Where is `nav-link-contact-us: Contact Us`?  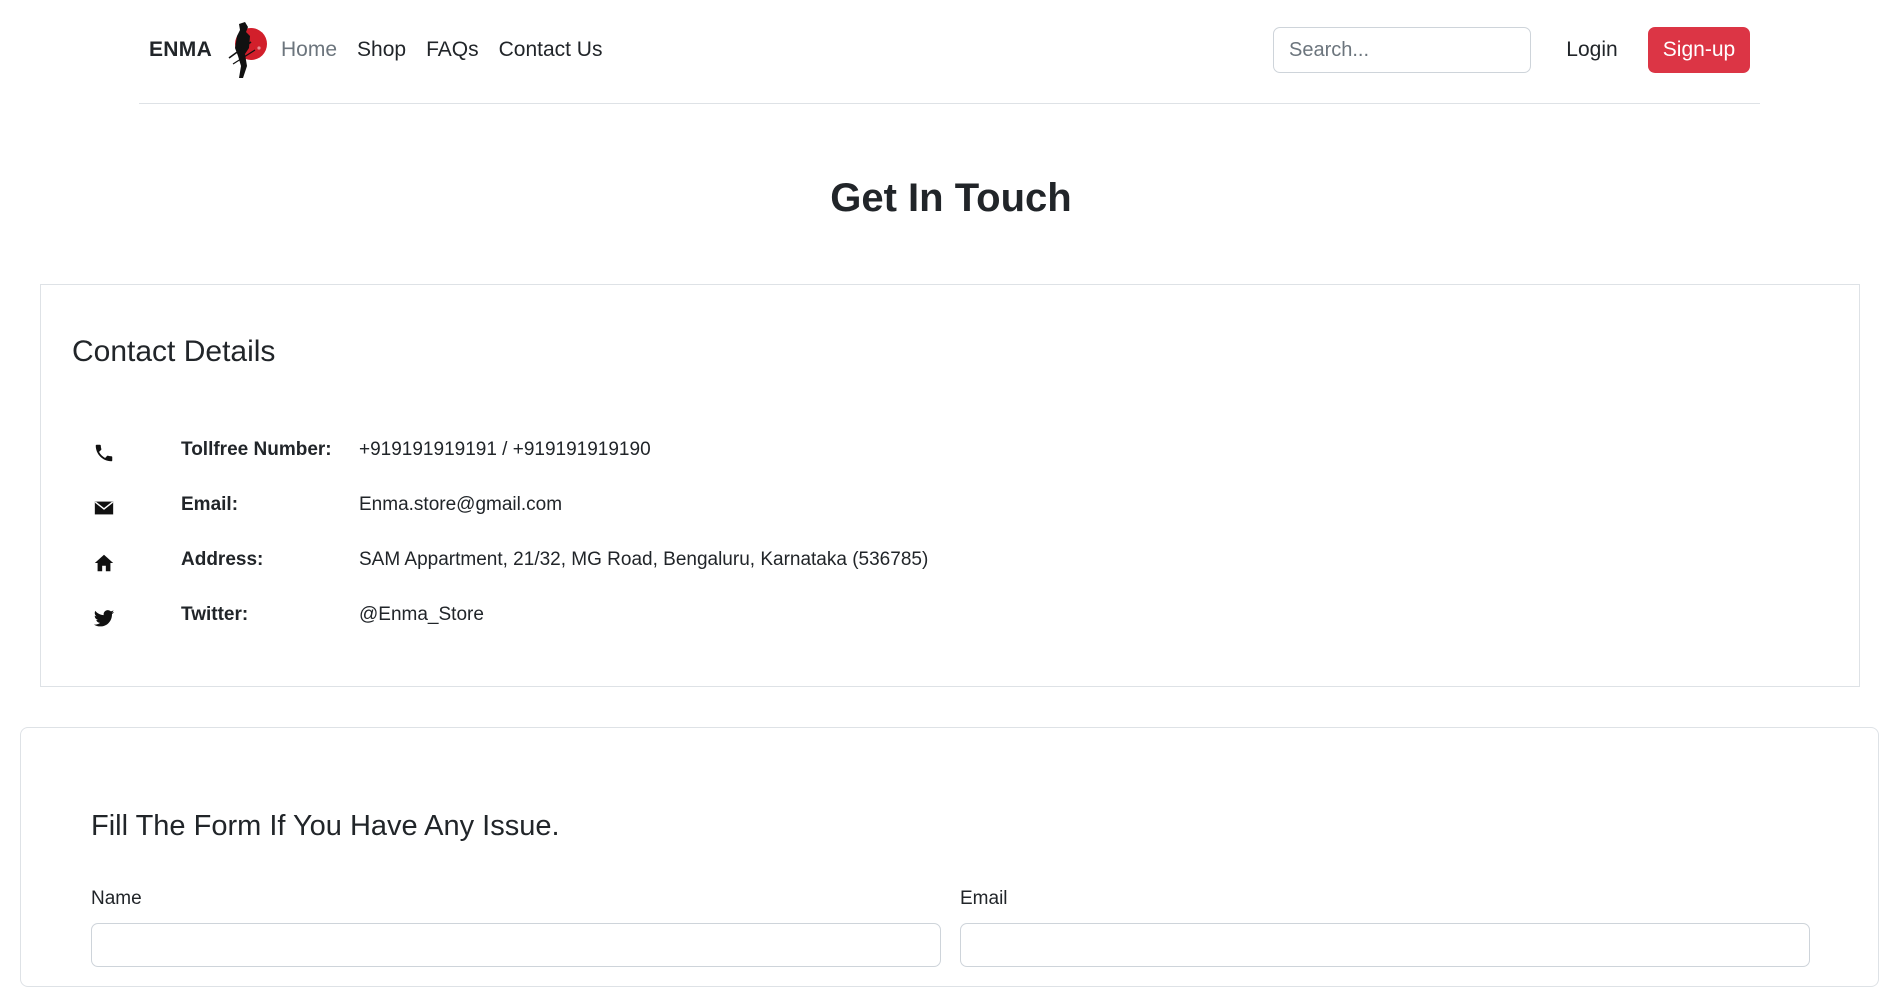 nav-link-contact-us: Contact Us is located at coordinates (551, 50).